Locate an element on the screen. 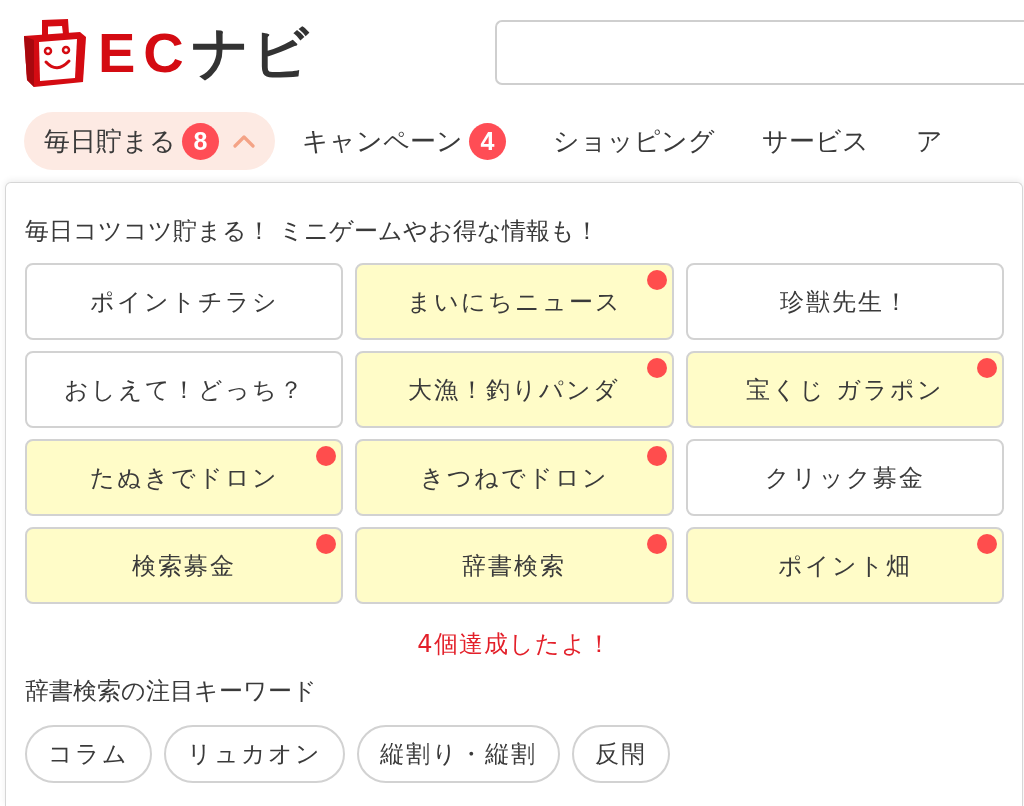  smiling-bag-icon is located at coordinates (55, 52).